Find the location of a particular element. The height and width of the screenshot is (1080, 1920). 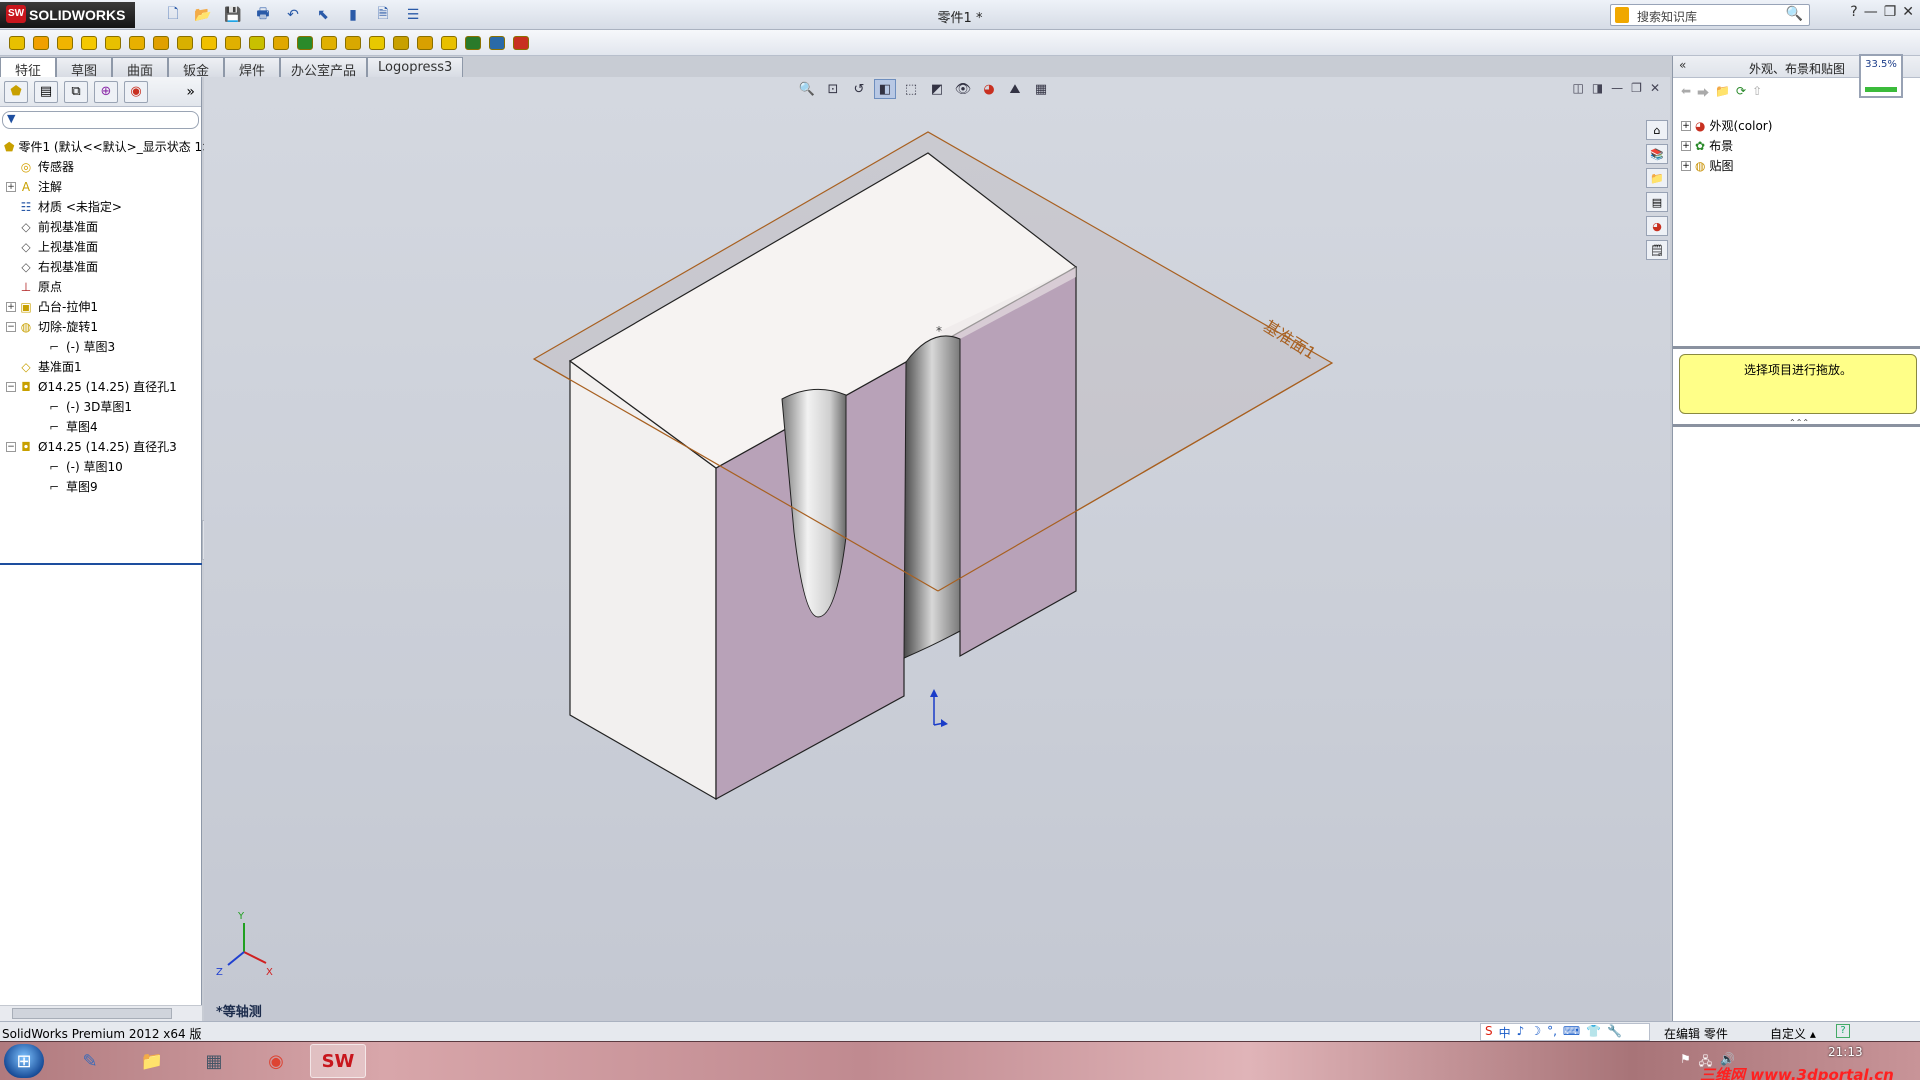

tab-6: Logopress3 is located at coordinates (415, 67).